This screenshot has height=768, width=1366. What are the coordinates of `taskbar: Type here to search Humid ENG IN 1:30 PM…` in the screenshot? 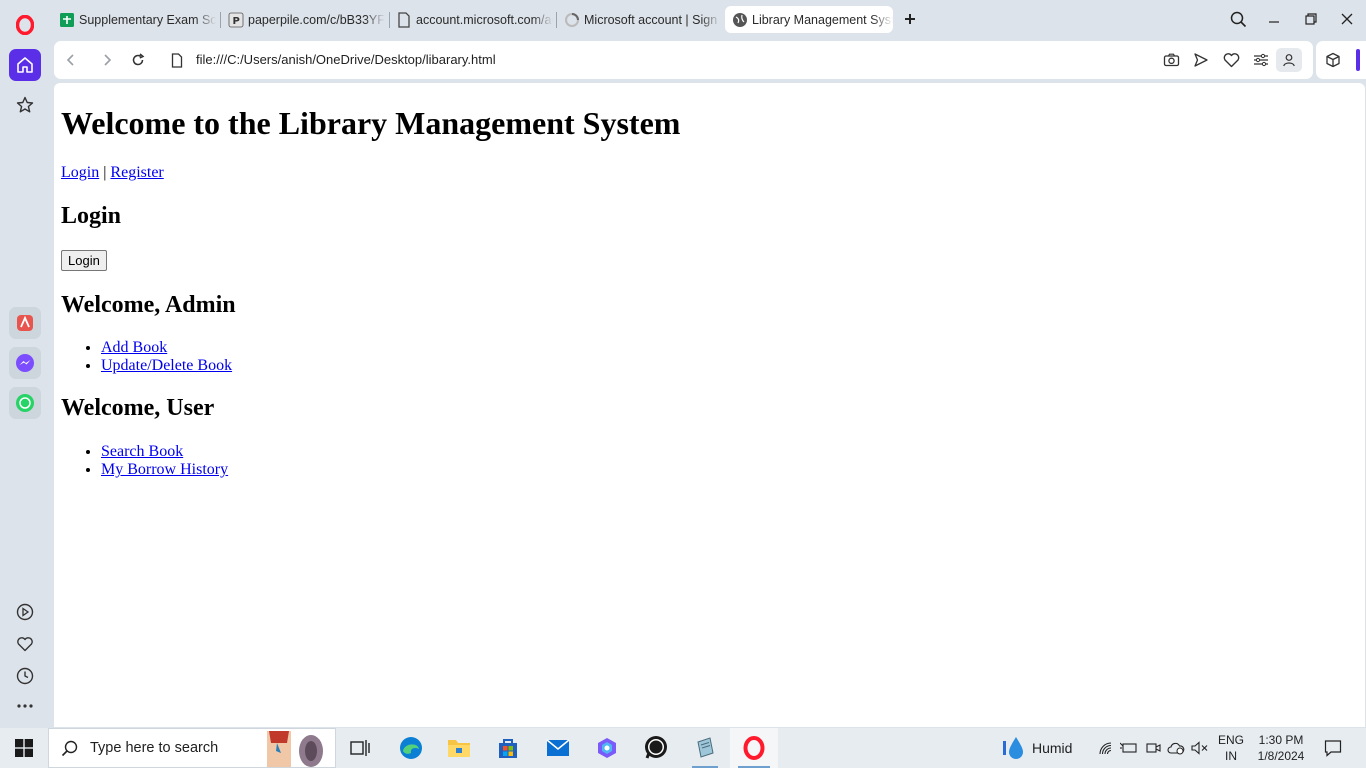 It's located at (683, 748).